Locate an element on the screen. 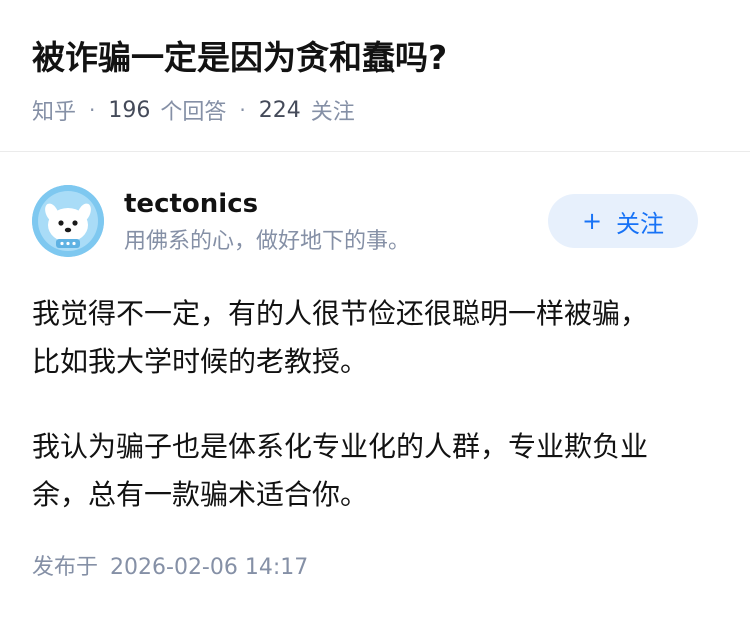  answer-count-label: 个回答 is located at coordinates (193, 110).